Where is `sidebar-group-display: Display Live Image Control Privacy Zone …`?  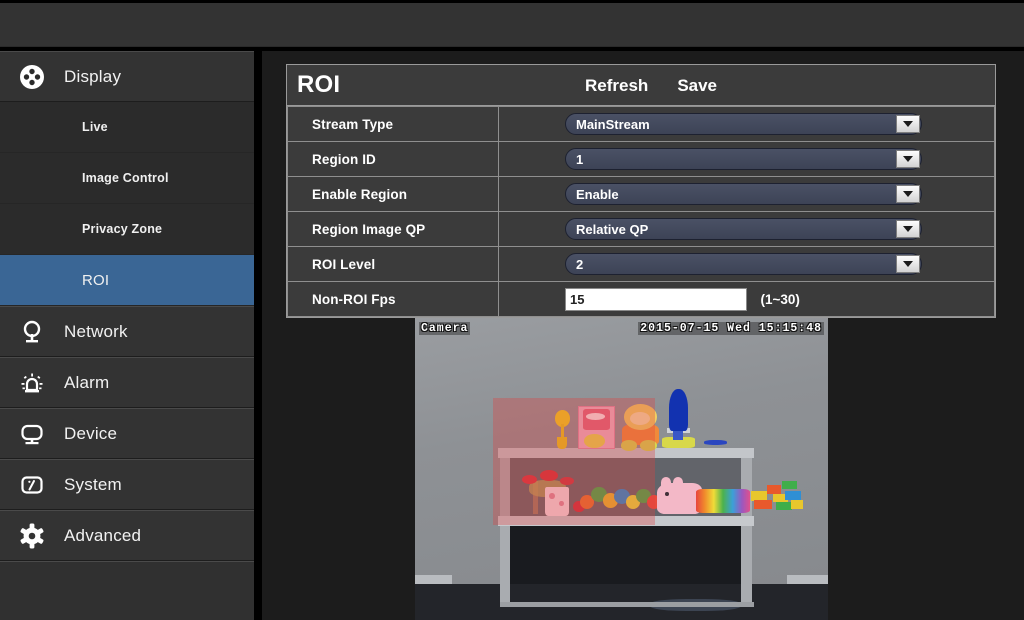 sidebar-group-display: Display Live Image Control Privacy Zone … is located at coordinates (127, 178).